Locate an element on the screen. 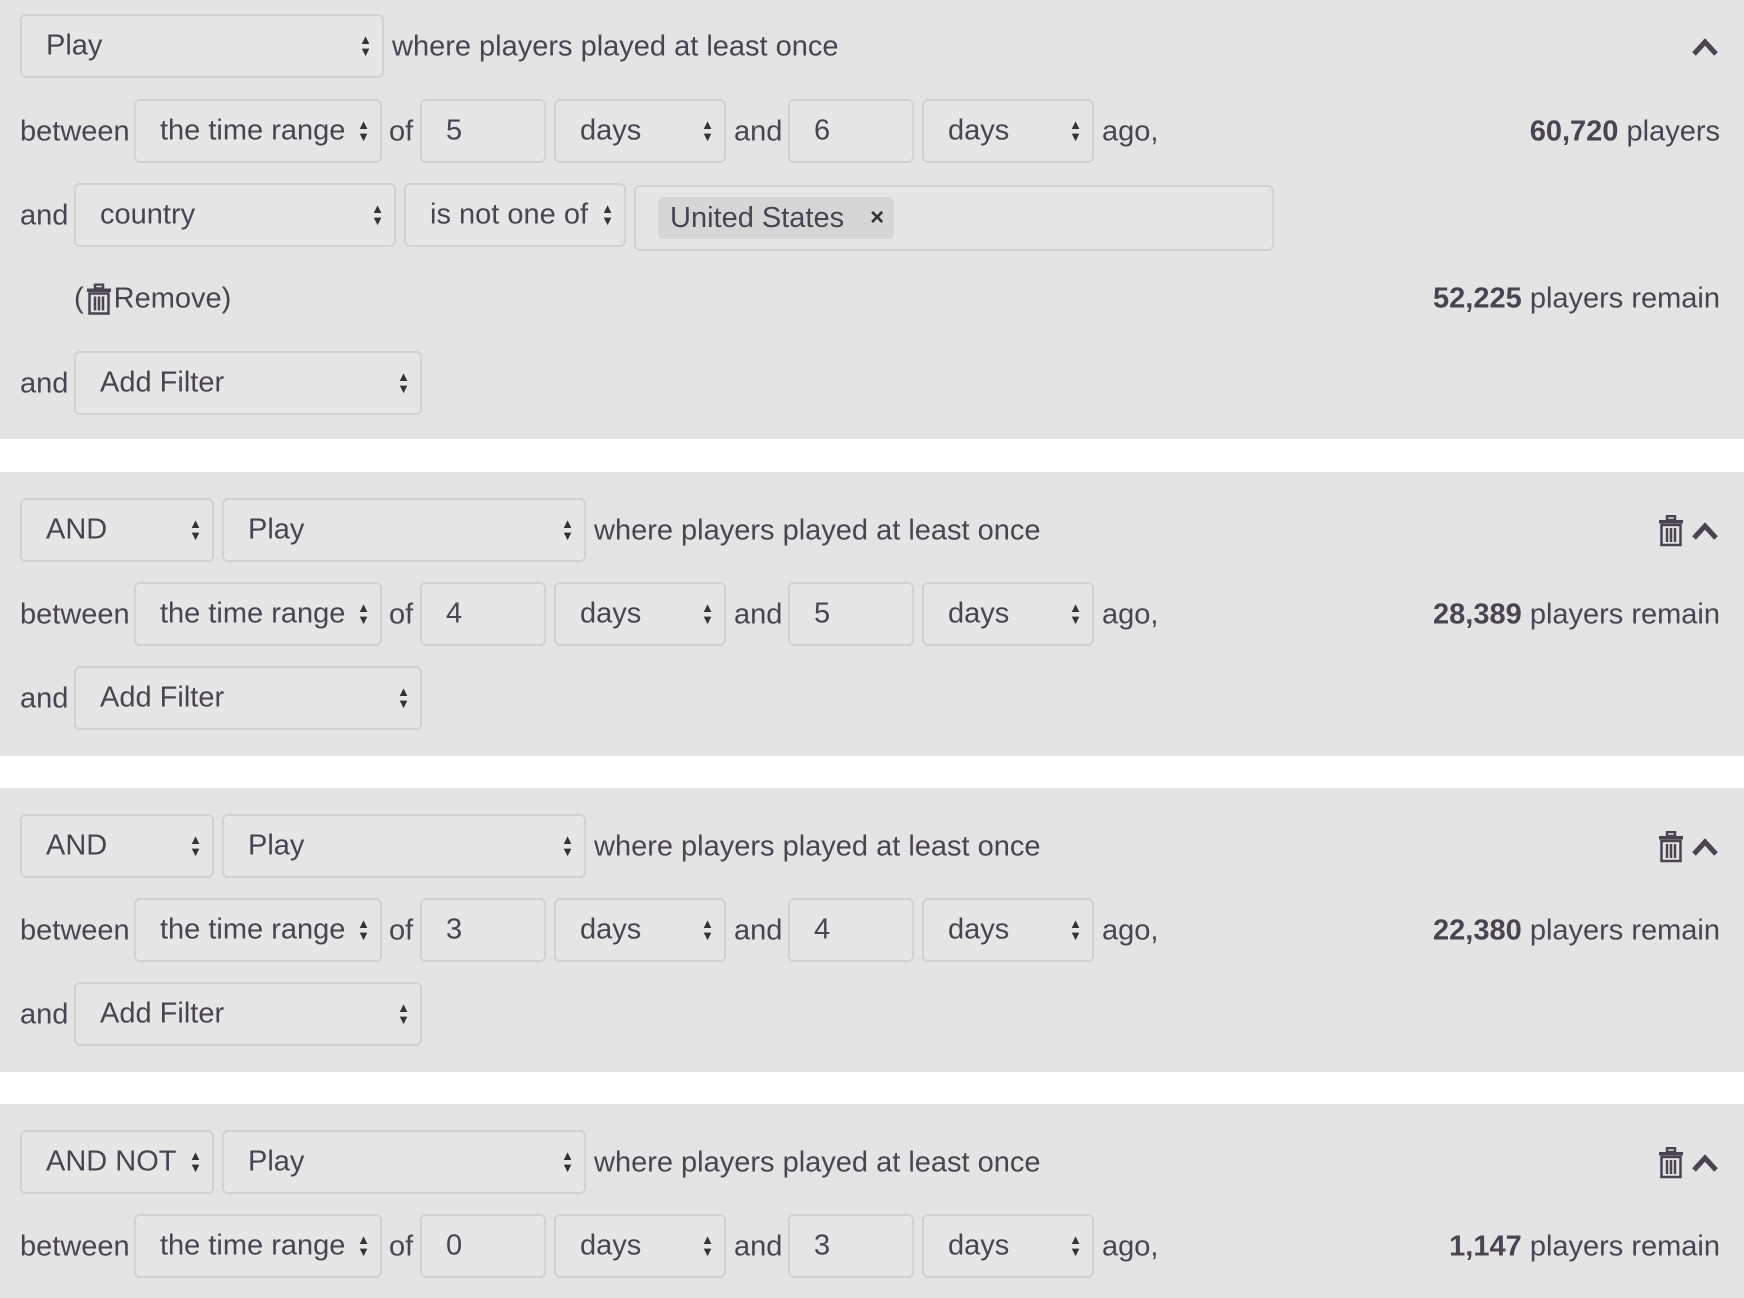 The width and height of the screenshot is (1744, 1298). event-description: where players played at least once is located at coordinates (615, 46).